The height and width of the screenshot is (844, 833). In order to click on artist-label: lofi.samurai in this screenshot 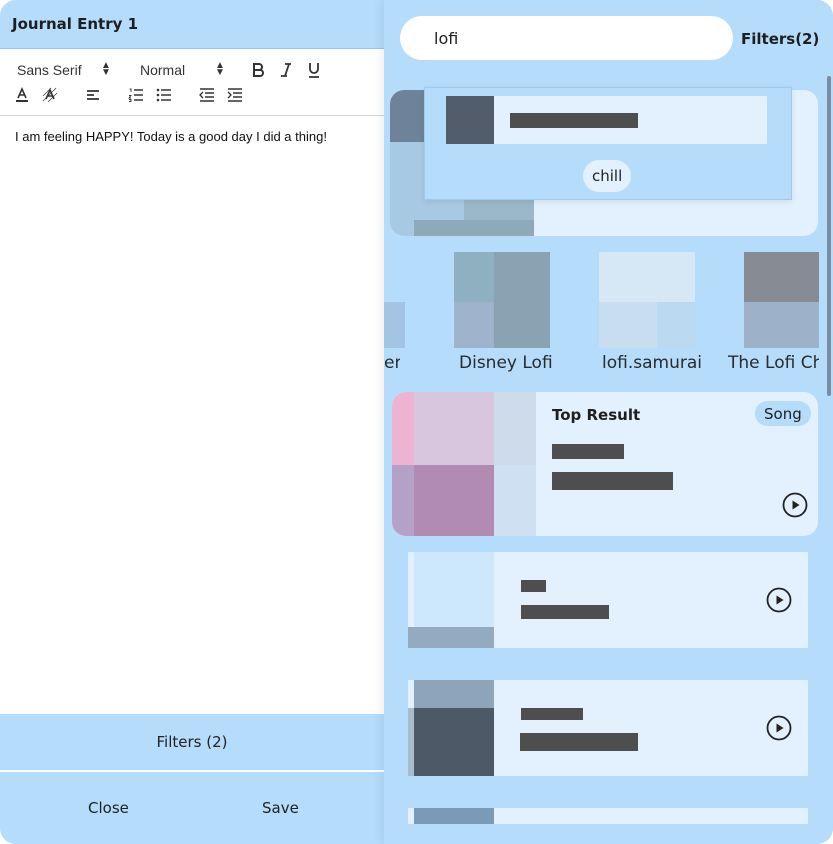, I will do `click(652, 363)`.